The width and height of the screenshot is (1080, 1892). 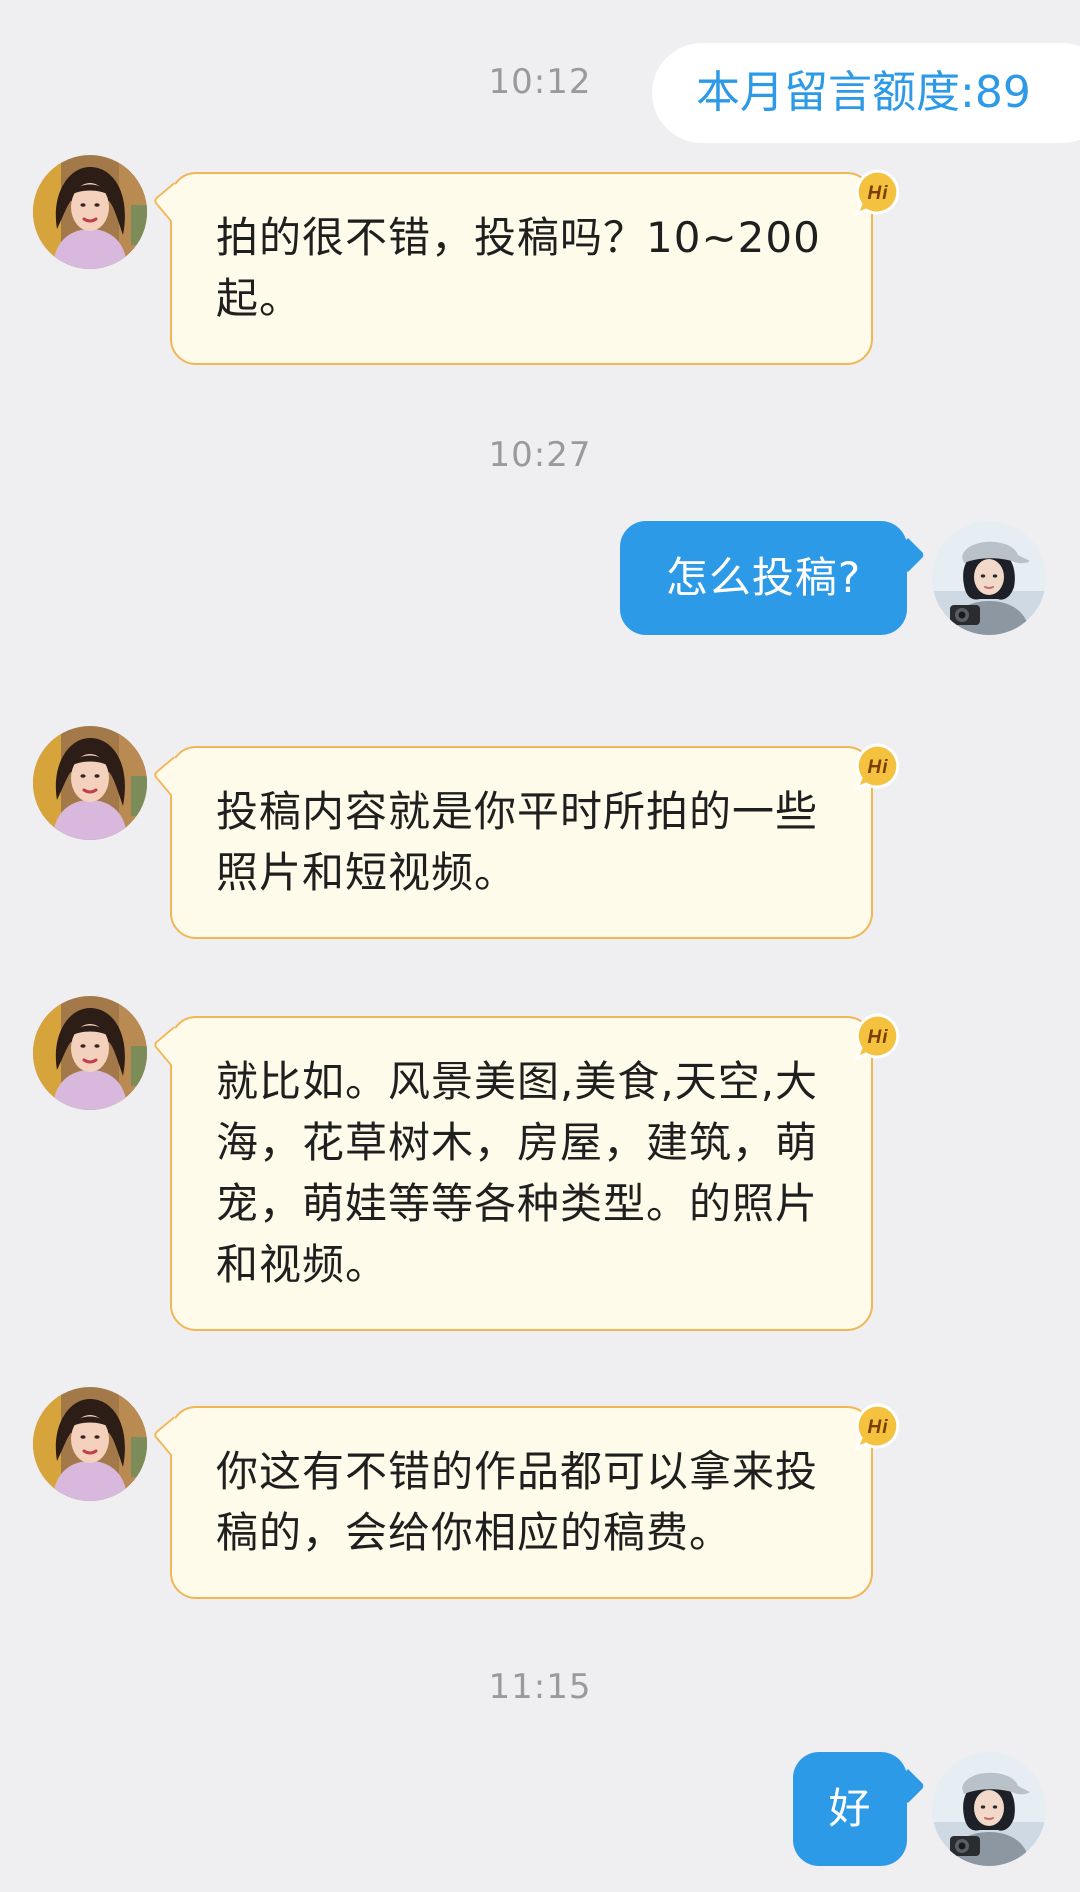 I want to click on message-text: 投稿内容就是你平时所拍的一些照片和短视频。, so click(x=517, y=842).